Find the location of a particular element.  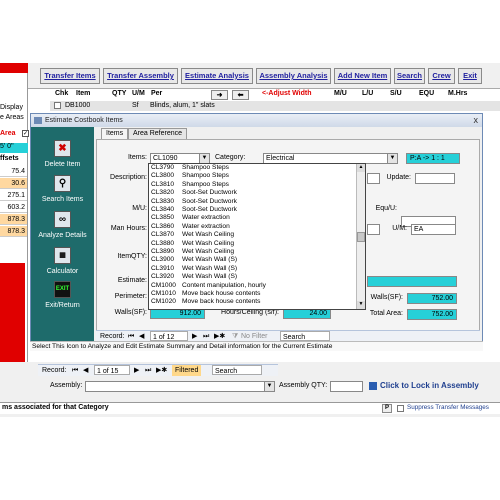

description-small-field is located at coordinates (373, 178).